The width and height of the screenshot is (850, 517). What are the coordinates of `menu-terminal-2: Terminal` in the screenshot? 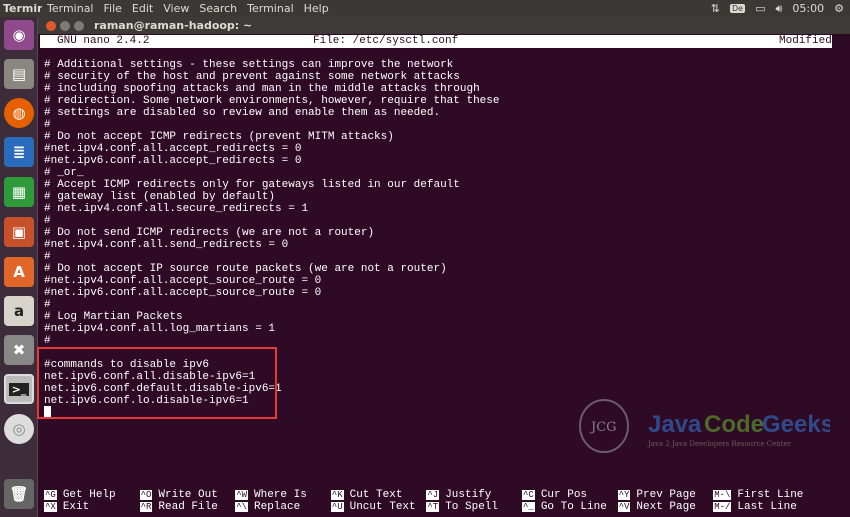 It's located at (270, 8).